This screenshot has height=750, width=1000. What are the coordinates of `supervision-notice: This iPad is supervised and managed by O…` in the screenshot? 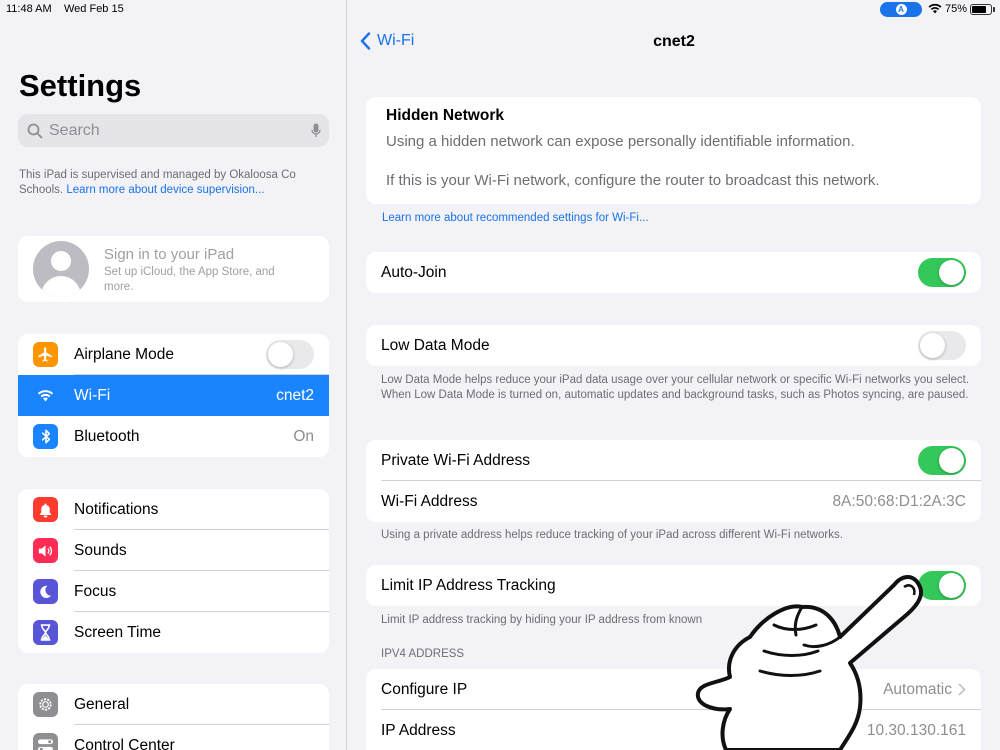 It's located at (174, 183).